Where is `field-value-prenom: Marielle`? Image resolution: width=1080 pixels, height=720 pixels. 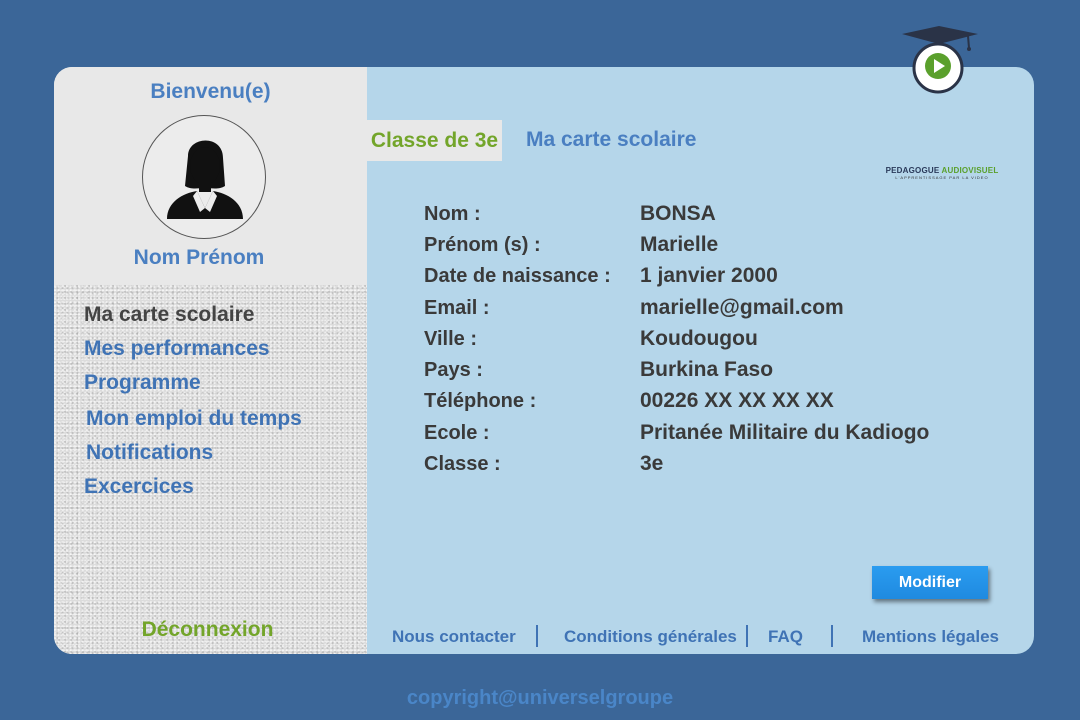
field-value-prenom: Marielle is located at coordinates (679, 244).